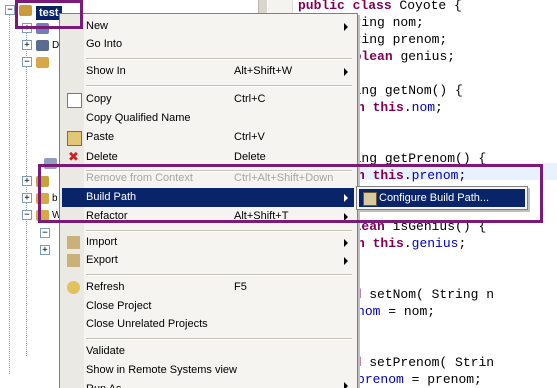 The width and height of the screenshot is (557, 388). I want to click on menu-item-label: Show in Remote Systems view, so click(161, 370).